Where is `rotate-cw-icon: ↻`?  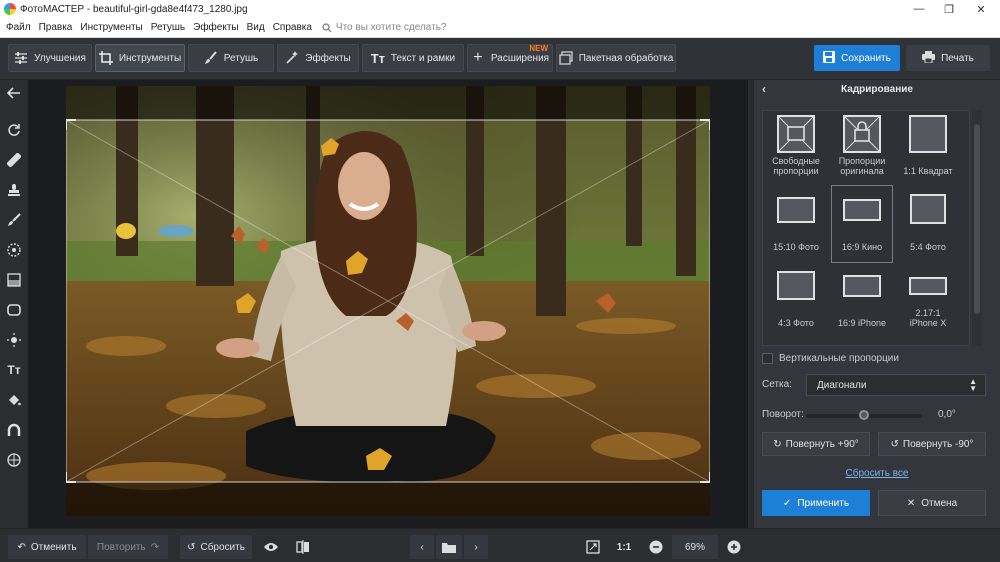
rotate-cw-icon: ↻ is located at coordinates (777, 444).